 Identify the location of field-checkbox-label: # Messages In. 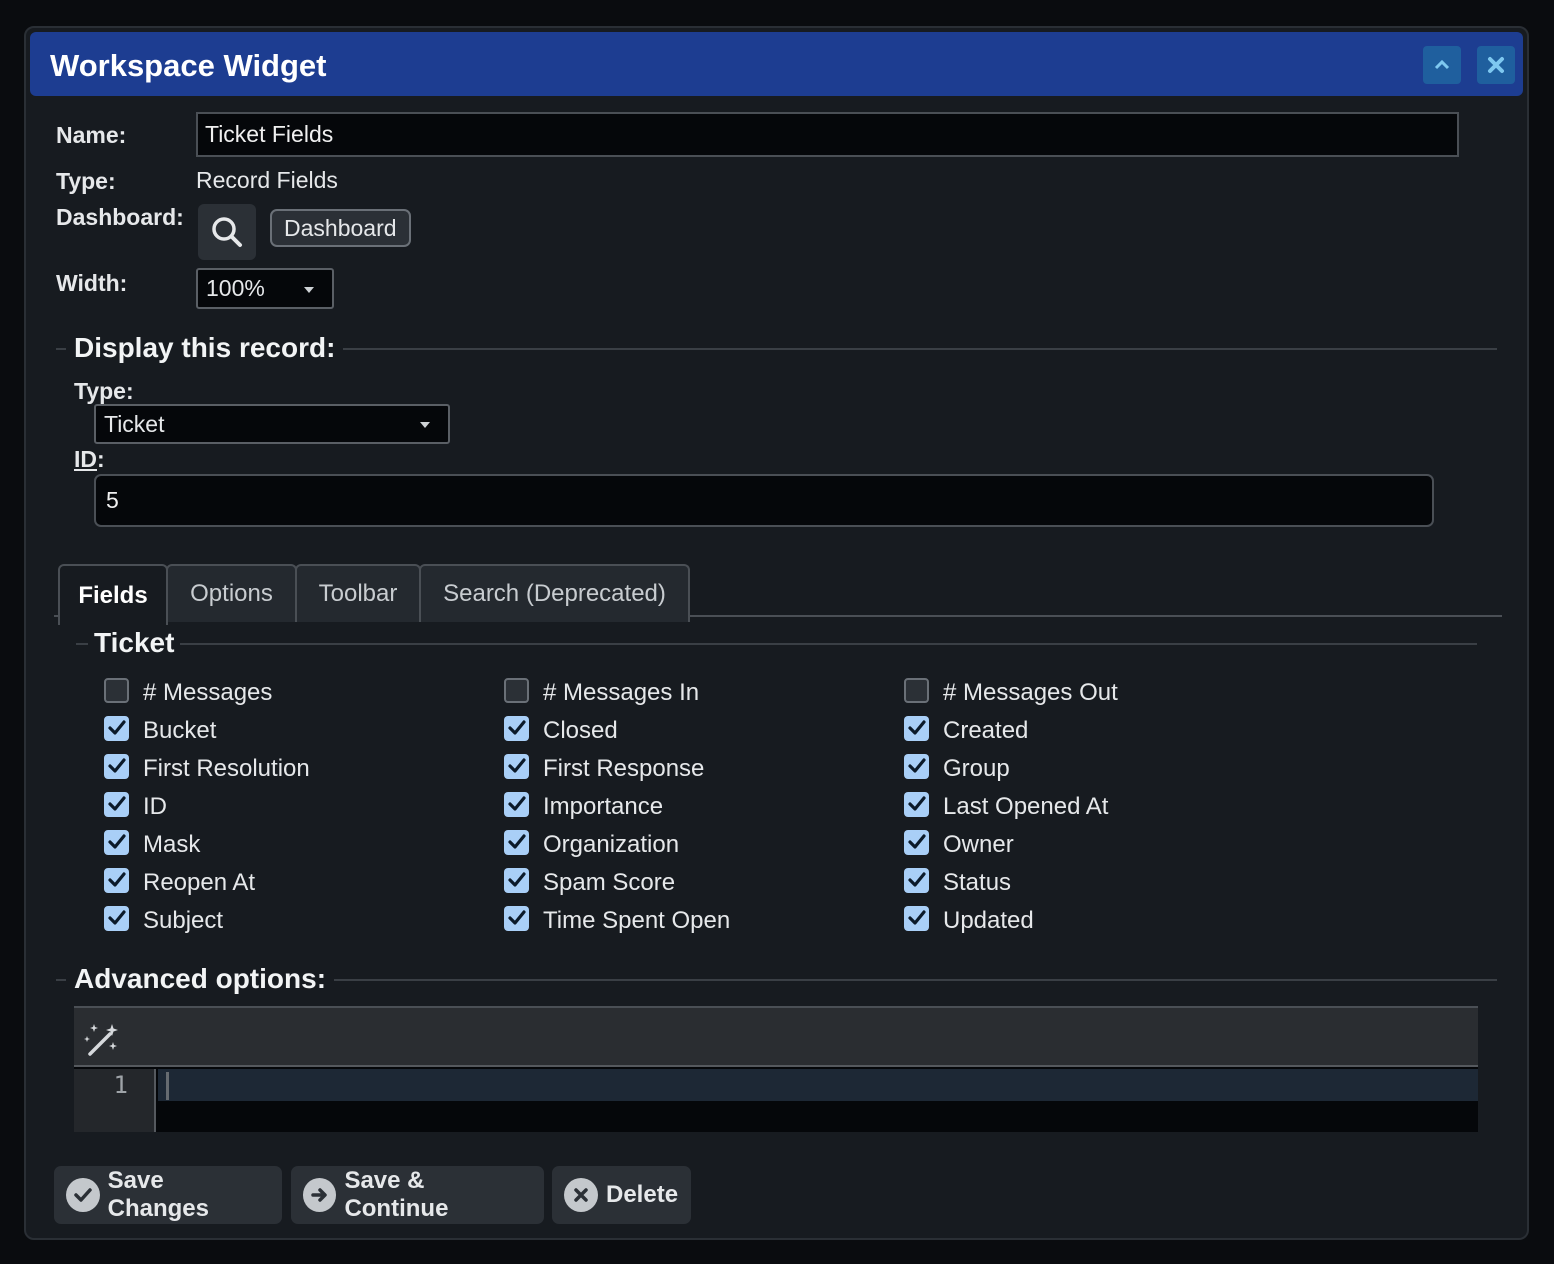
(621, 692).